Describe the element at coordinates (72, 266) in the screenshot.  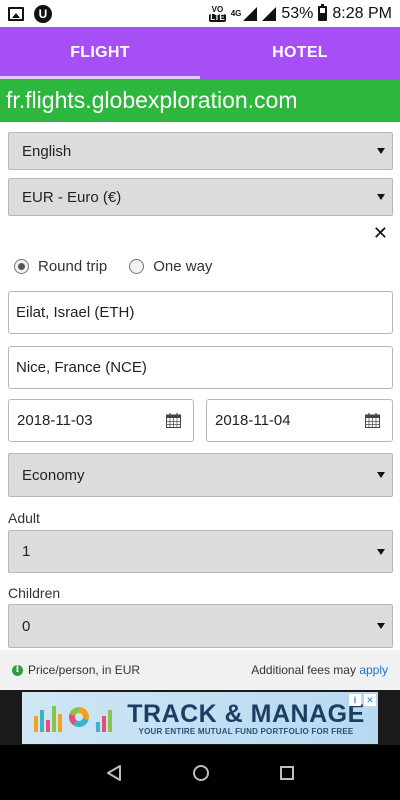
I see `round-trip-label: Round trip` at that location.